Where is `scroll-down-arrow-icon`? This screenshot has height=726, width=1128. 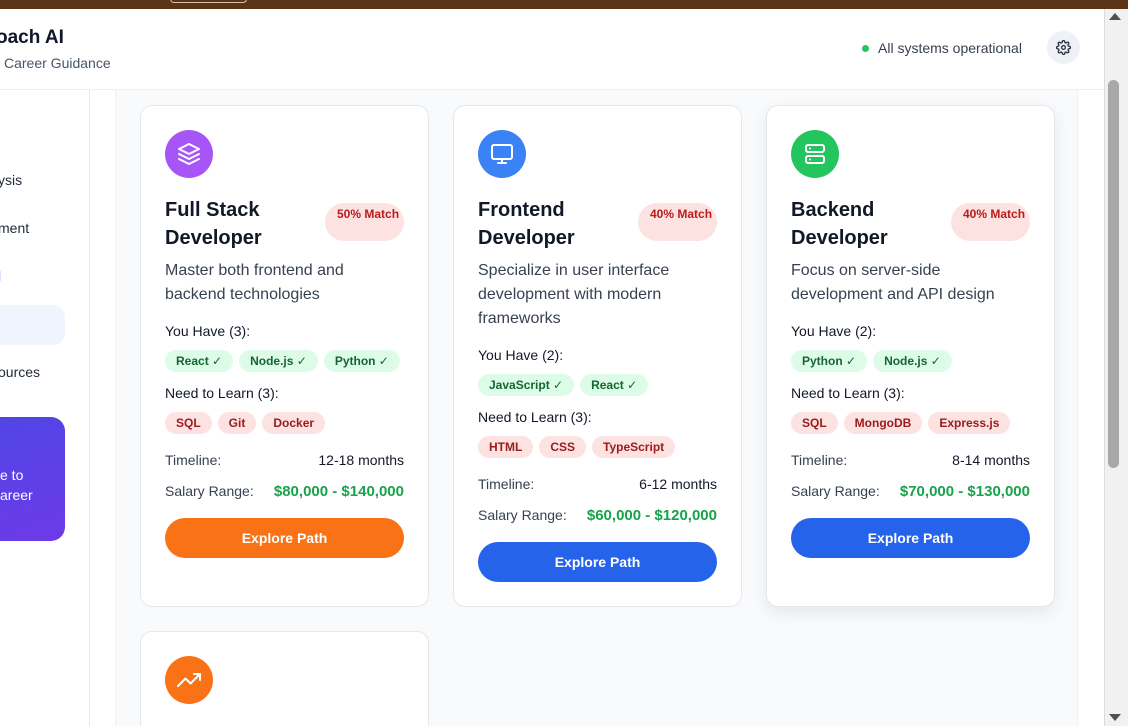 scroll-down-arrow-icon is located at coordinates (1115, 717).